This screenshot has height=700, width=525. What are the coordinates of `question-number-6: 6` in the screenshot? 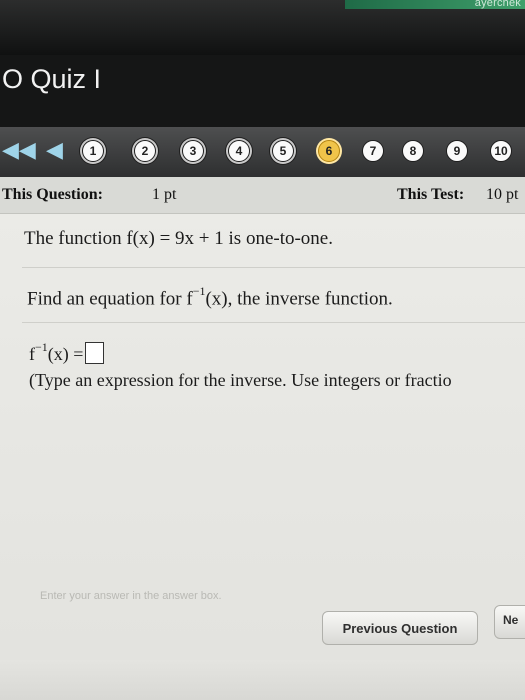 It's located at (329, 151).